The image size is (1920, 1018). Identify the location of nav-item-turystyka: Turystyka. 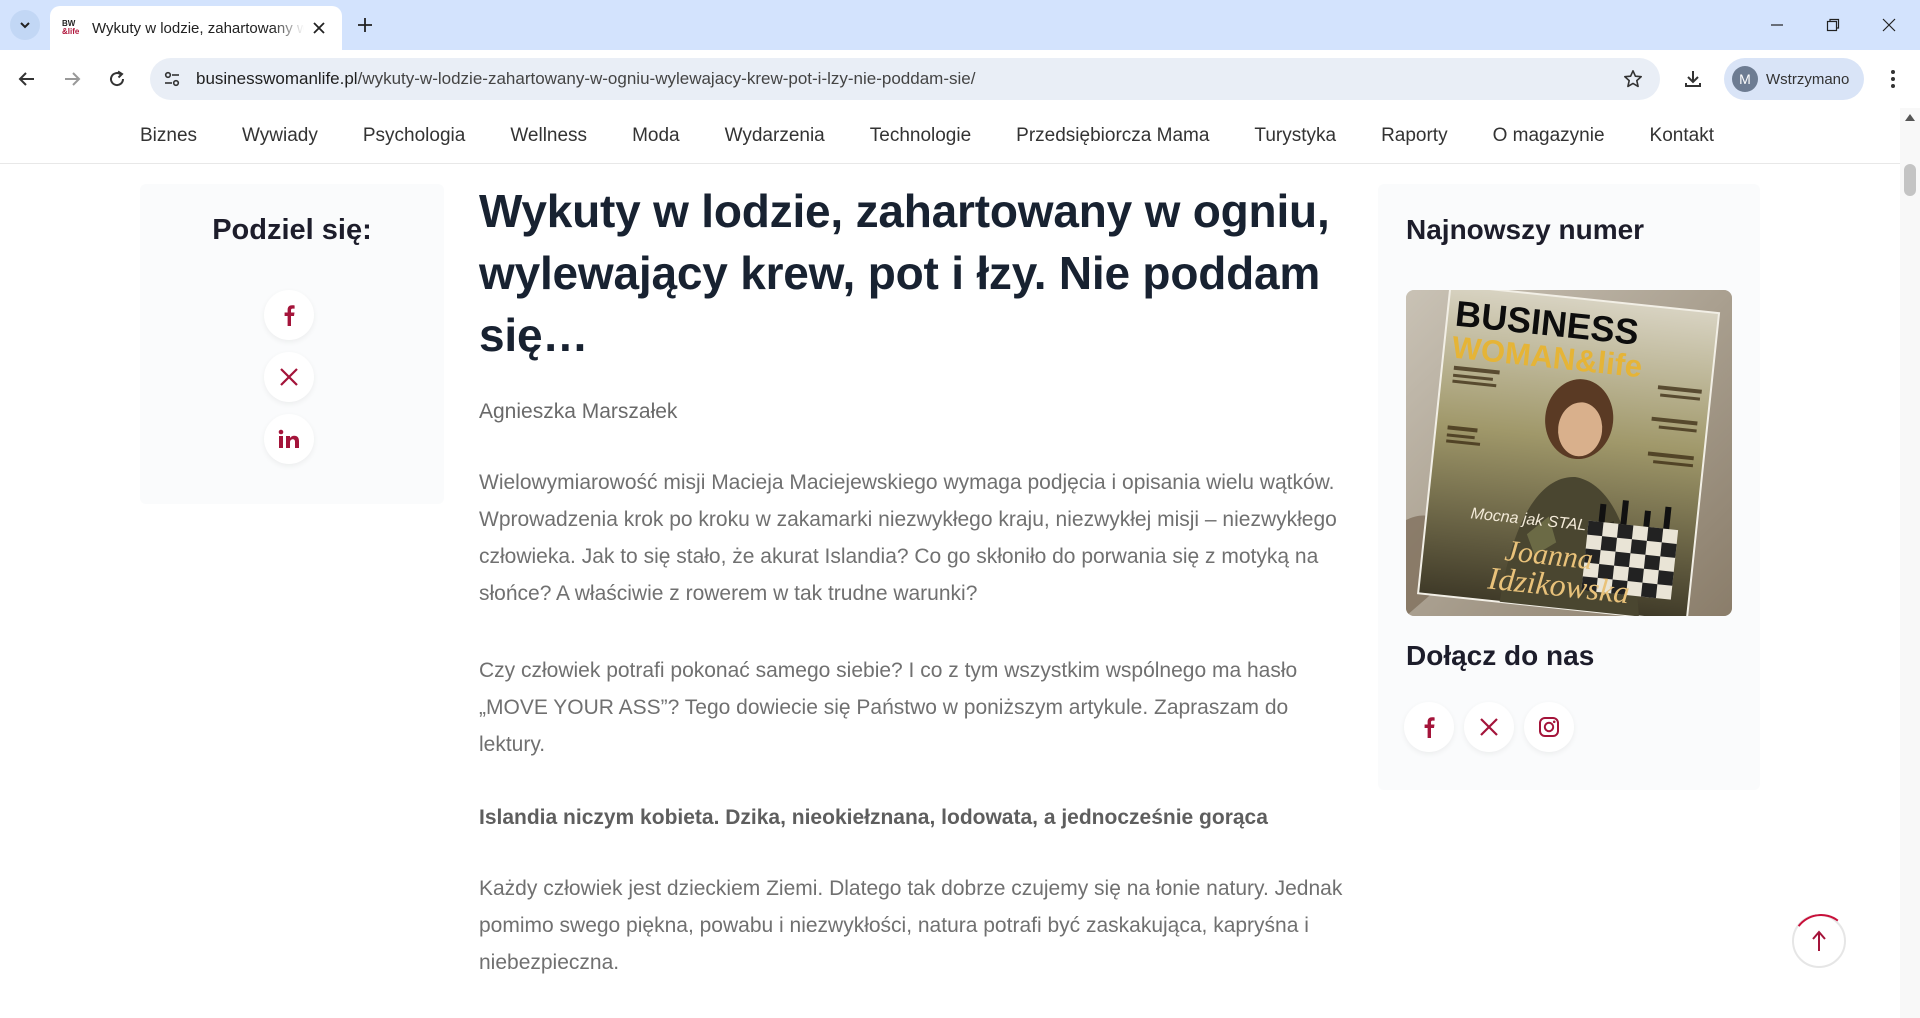
(1295, 136).